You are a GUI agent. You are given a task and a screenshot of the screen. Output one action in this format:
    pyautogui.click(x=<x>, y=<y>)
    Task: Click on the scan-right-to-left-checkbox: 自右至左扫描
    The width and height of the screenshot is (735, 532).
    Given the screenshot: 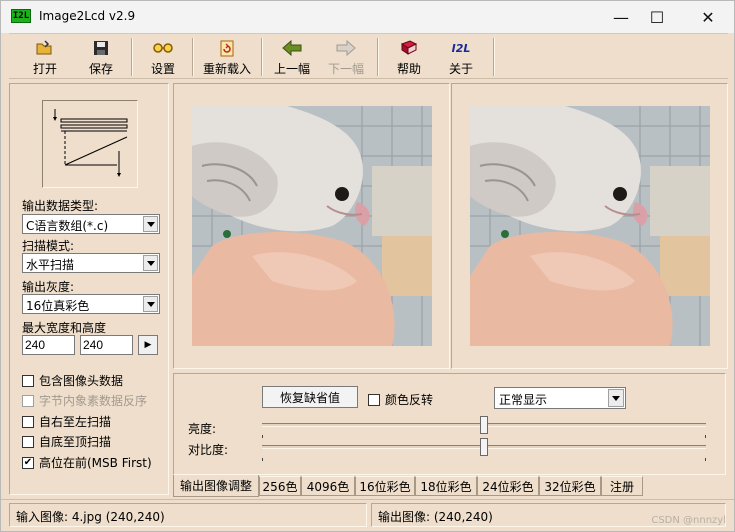 What is the action you would take?
    pyautogui.click(x=66, y=421)
    